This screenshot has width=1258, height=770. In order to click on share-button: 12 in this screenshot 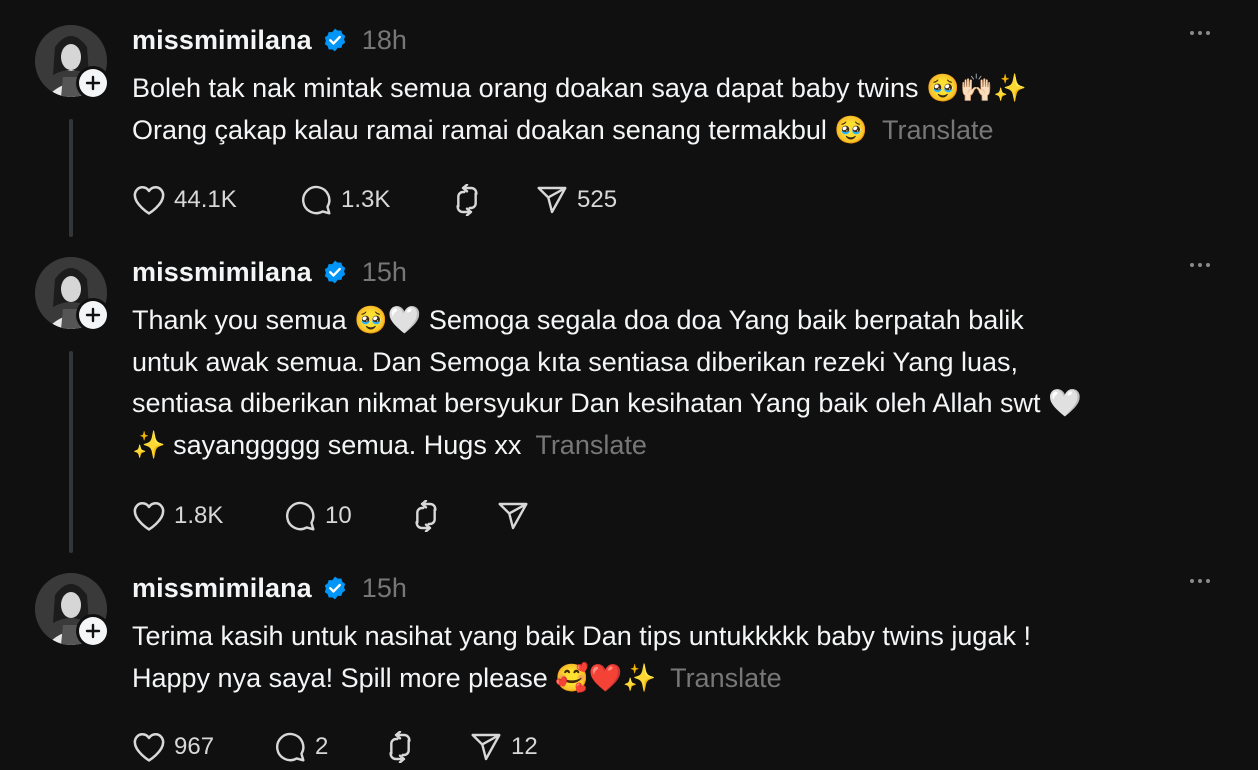, I will do `click(503, 747)`.